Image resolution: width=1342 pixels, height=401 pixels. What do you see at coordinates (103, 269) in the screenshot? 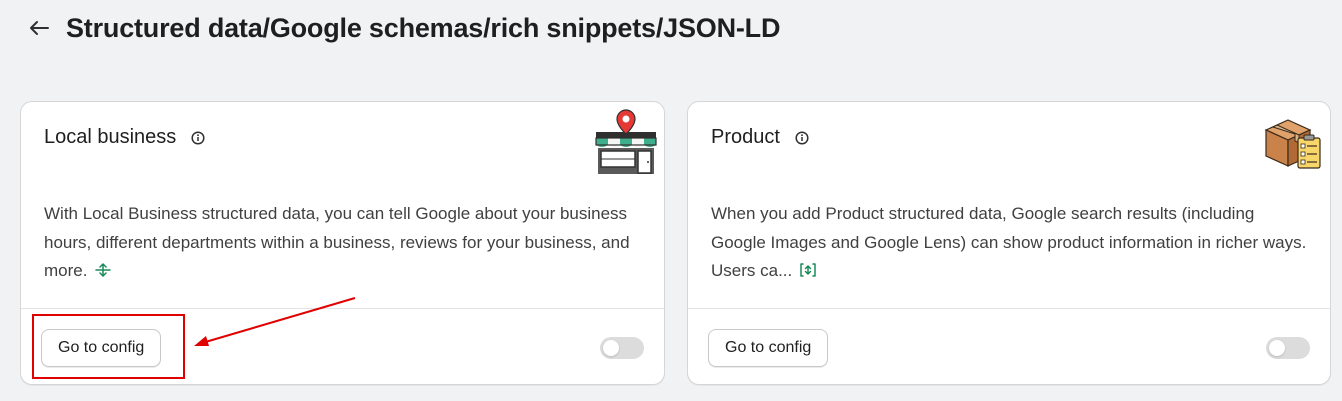
I see `collapse-icon` at bounding box center [103, 269].